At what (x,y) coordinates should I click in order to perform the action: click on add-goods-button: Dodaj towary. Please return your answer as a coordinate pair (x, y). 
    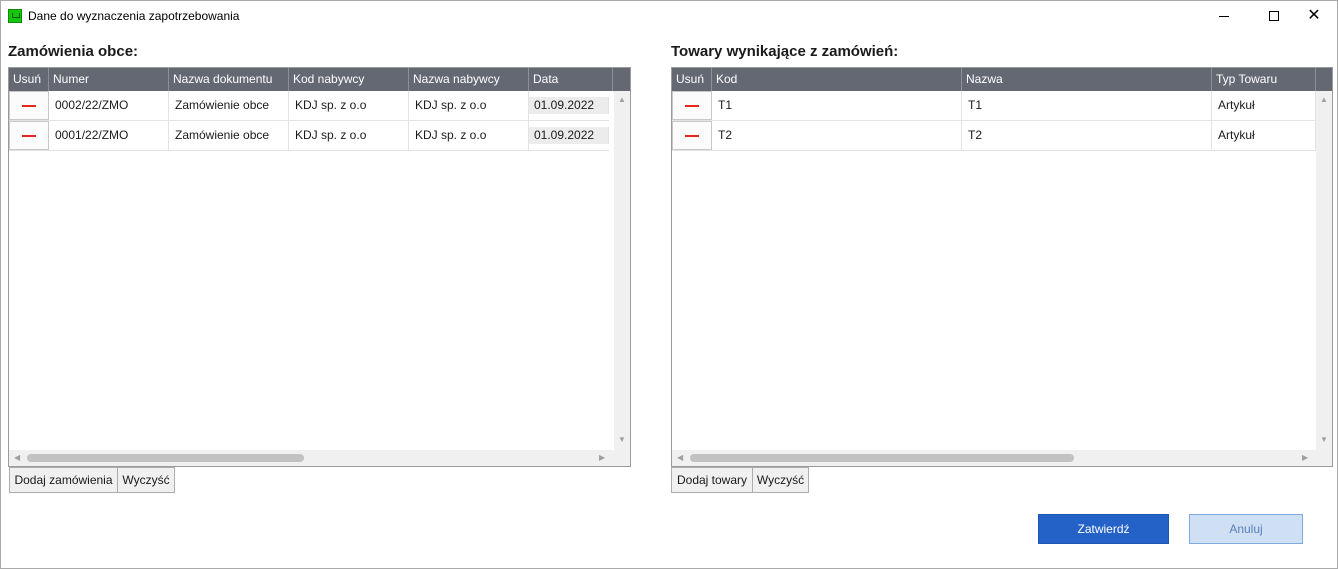
    Looking at the image, I should click on (712, 480).